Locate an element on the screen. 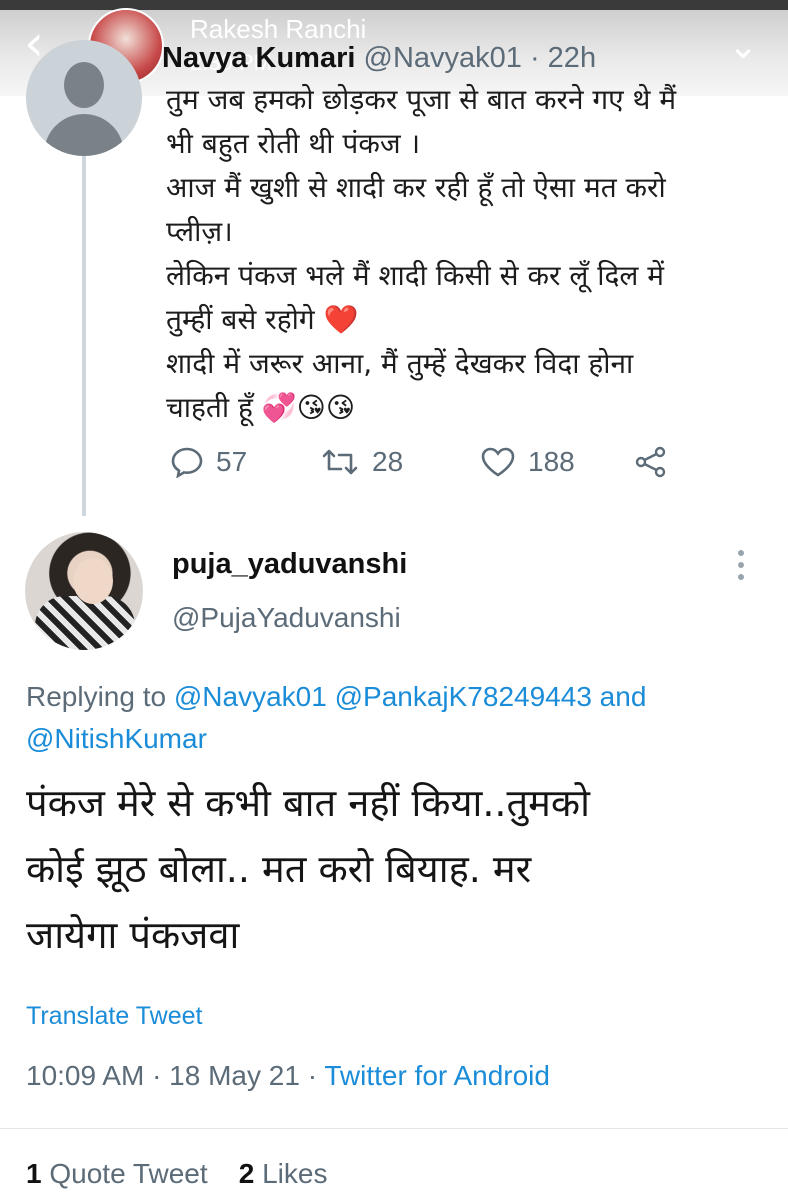 The height and width of the screenshot is (1200, 788). default-avatar is located at coordinates (84, 98).